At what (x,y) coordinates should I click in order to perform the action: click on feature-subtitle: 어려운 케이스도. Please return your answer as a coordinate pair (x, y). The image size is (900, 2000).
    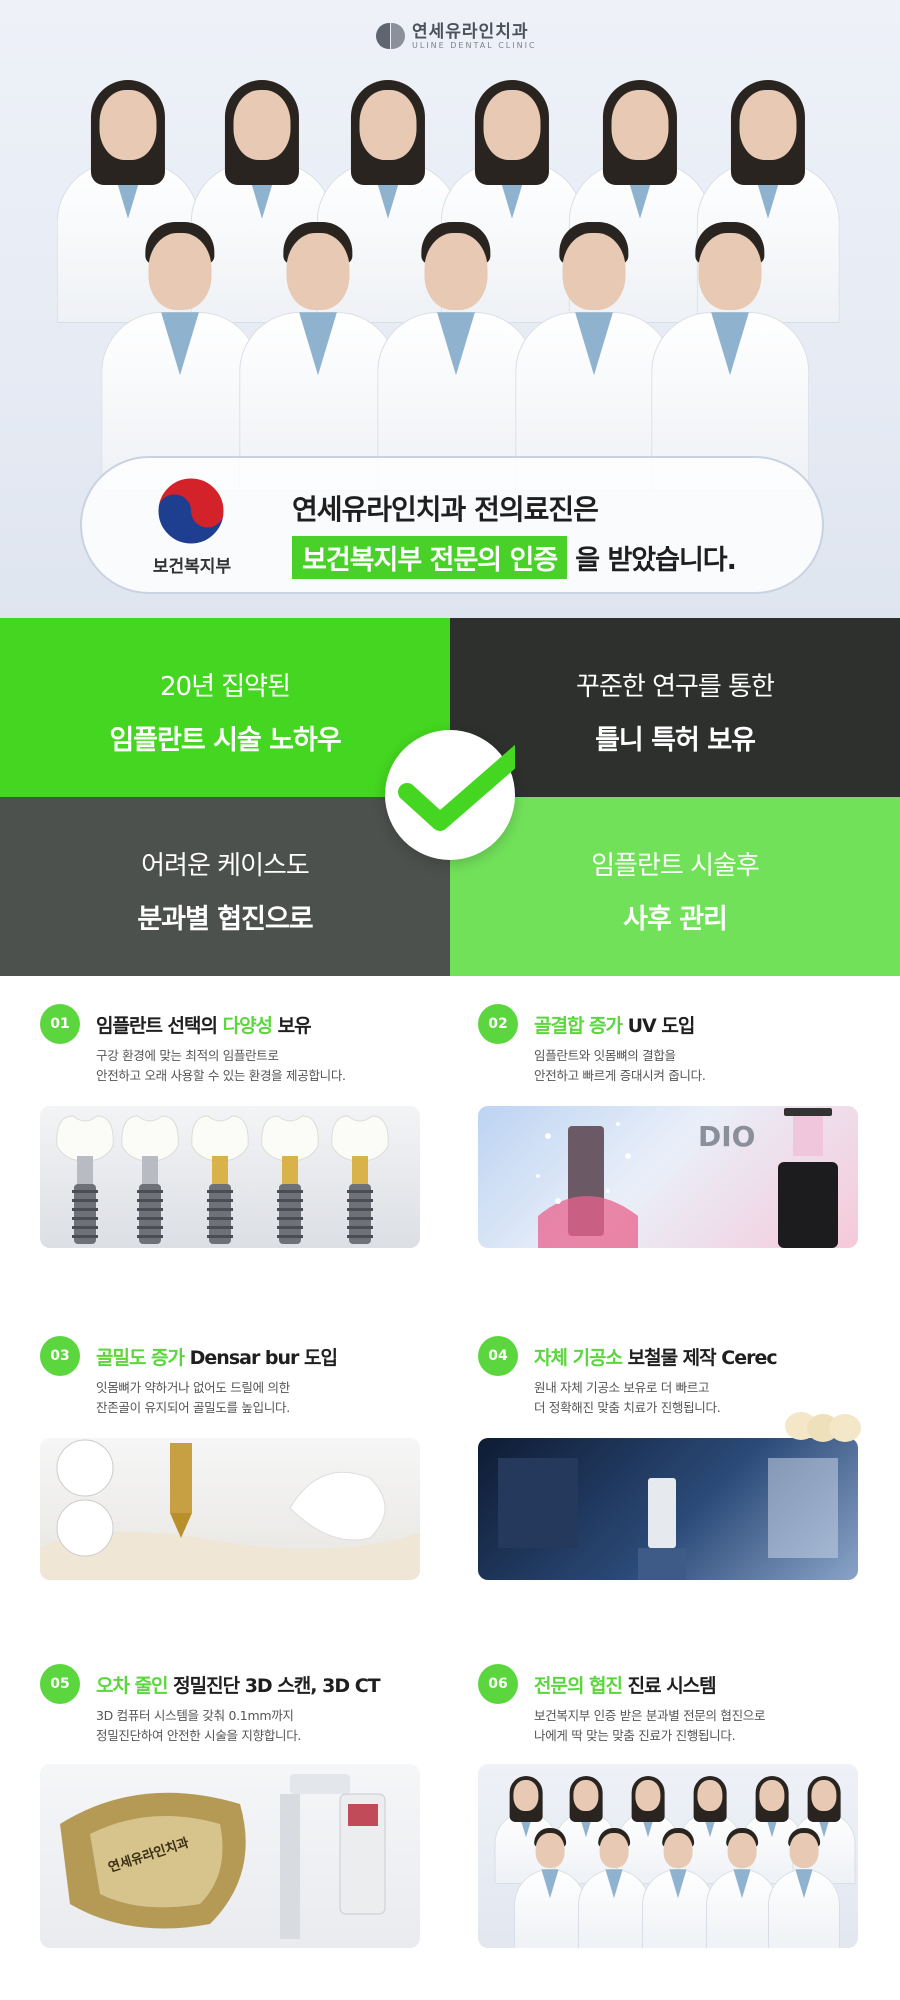
    Looking at the image, I should click on (225, 866).